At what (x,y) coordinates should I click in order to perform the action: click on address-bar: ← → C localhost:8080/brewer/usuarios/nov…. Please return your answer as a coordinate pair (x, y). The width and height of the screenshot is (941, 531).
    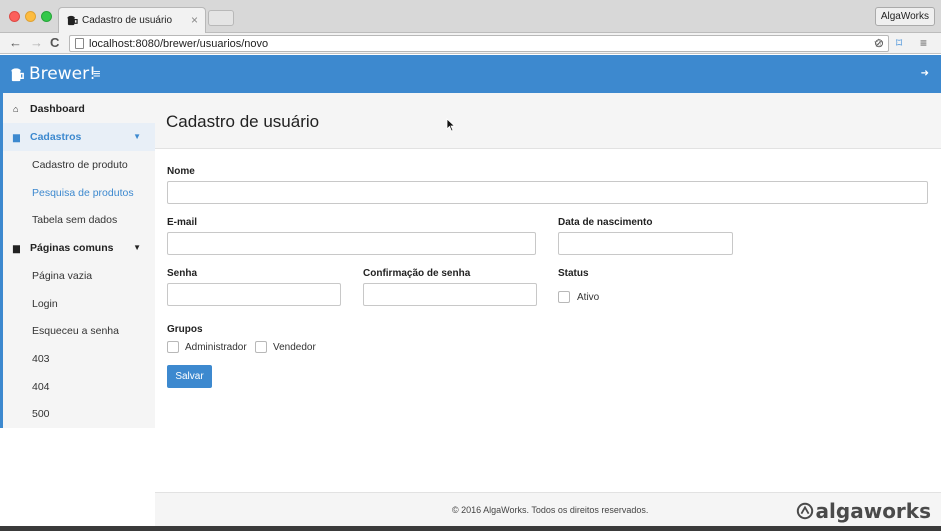
    Looking at the image, I should click on (470, 43).